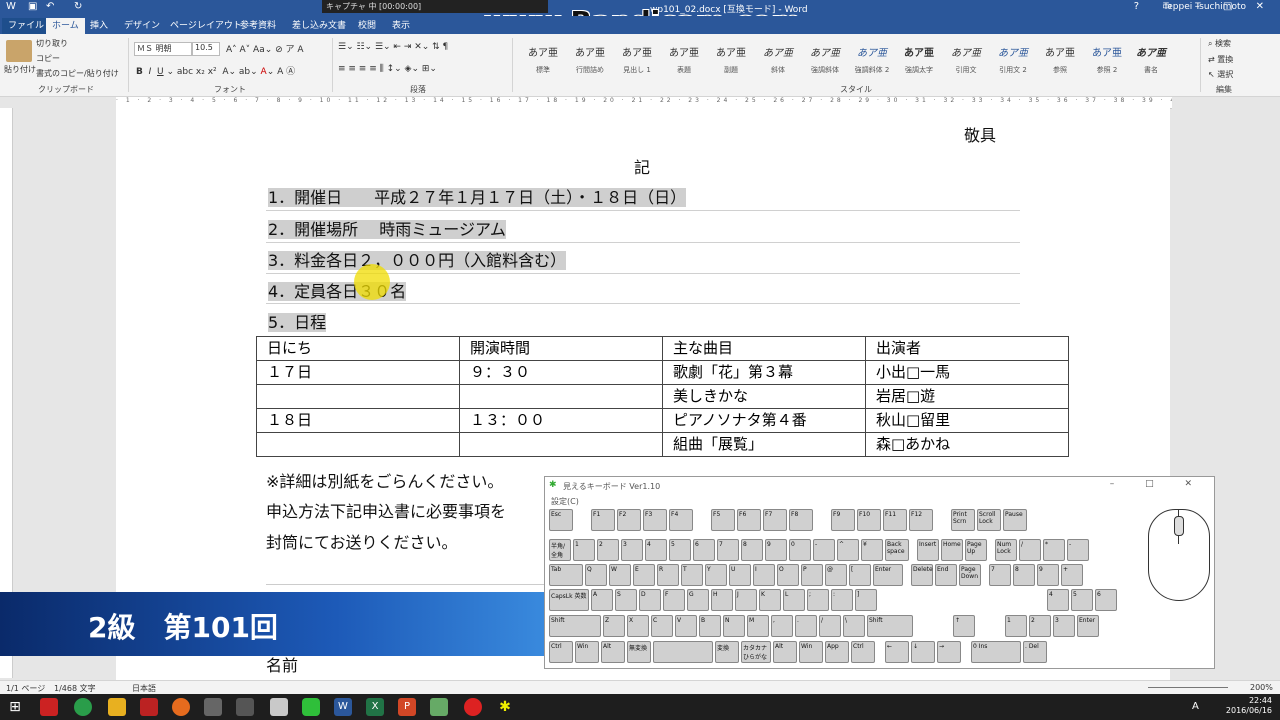  What do you see at coordinates (561, 520) in the screenshot?
I see `keyboard-key: Esc` at bounding box center [561, 520].